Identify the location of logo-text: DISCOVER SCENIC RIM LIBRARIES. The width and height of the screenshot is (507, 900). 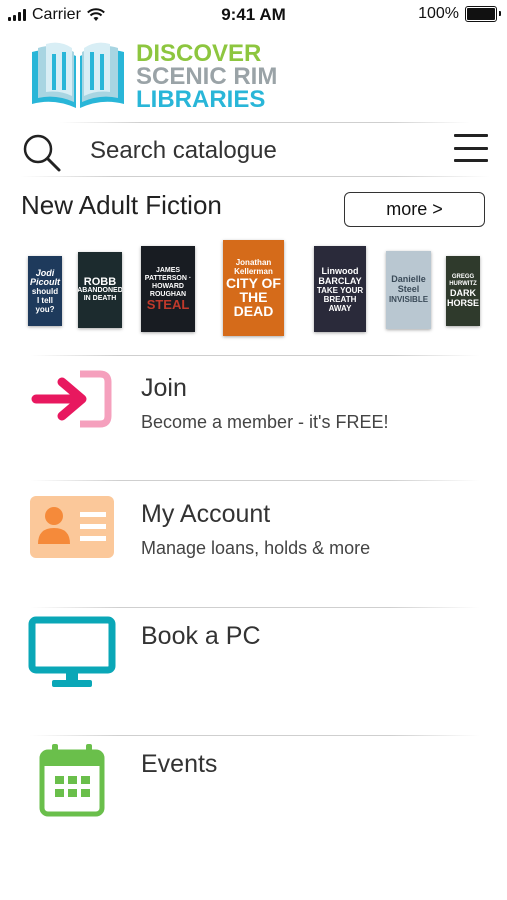
(207, 76).